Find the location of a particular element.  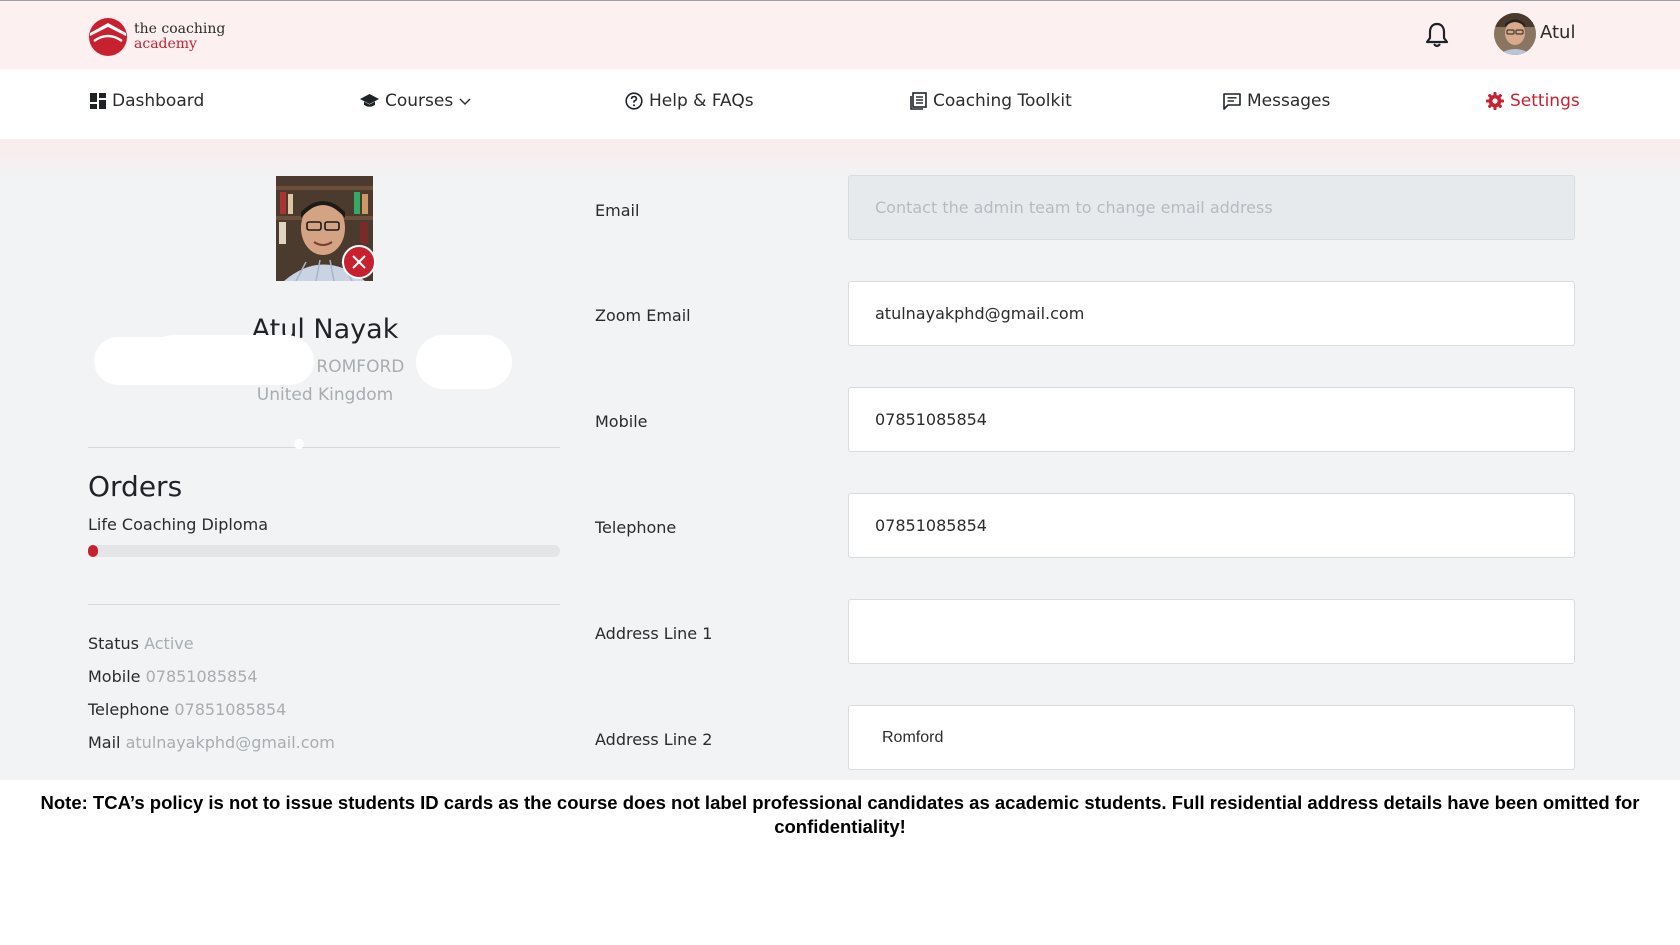

nav-coaching-toolkit: Coaching Toolkit is located at coordinates (991, 101).